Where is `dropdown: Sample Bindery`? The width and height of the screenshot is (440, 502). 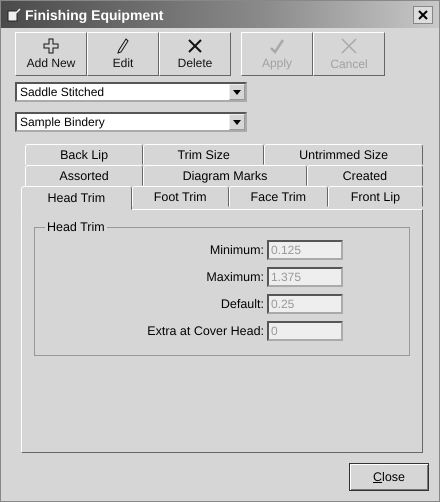
dropdown: Sample Bindery is located at coordinates (131, 122).